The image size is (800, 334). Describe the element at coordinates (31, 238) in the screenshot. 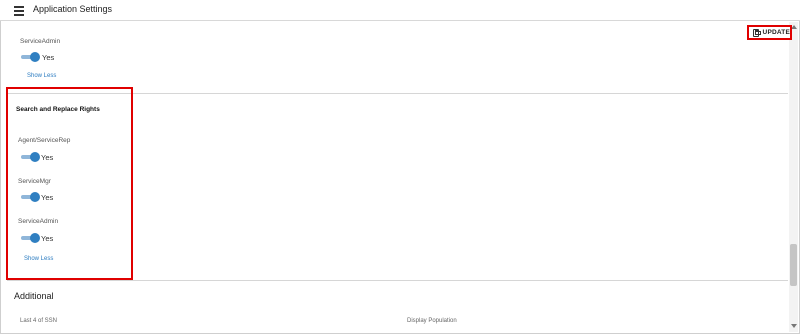

I see `service-admin-rights-toggle` at that location.